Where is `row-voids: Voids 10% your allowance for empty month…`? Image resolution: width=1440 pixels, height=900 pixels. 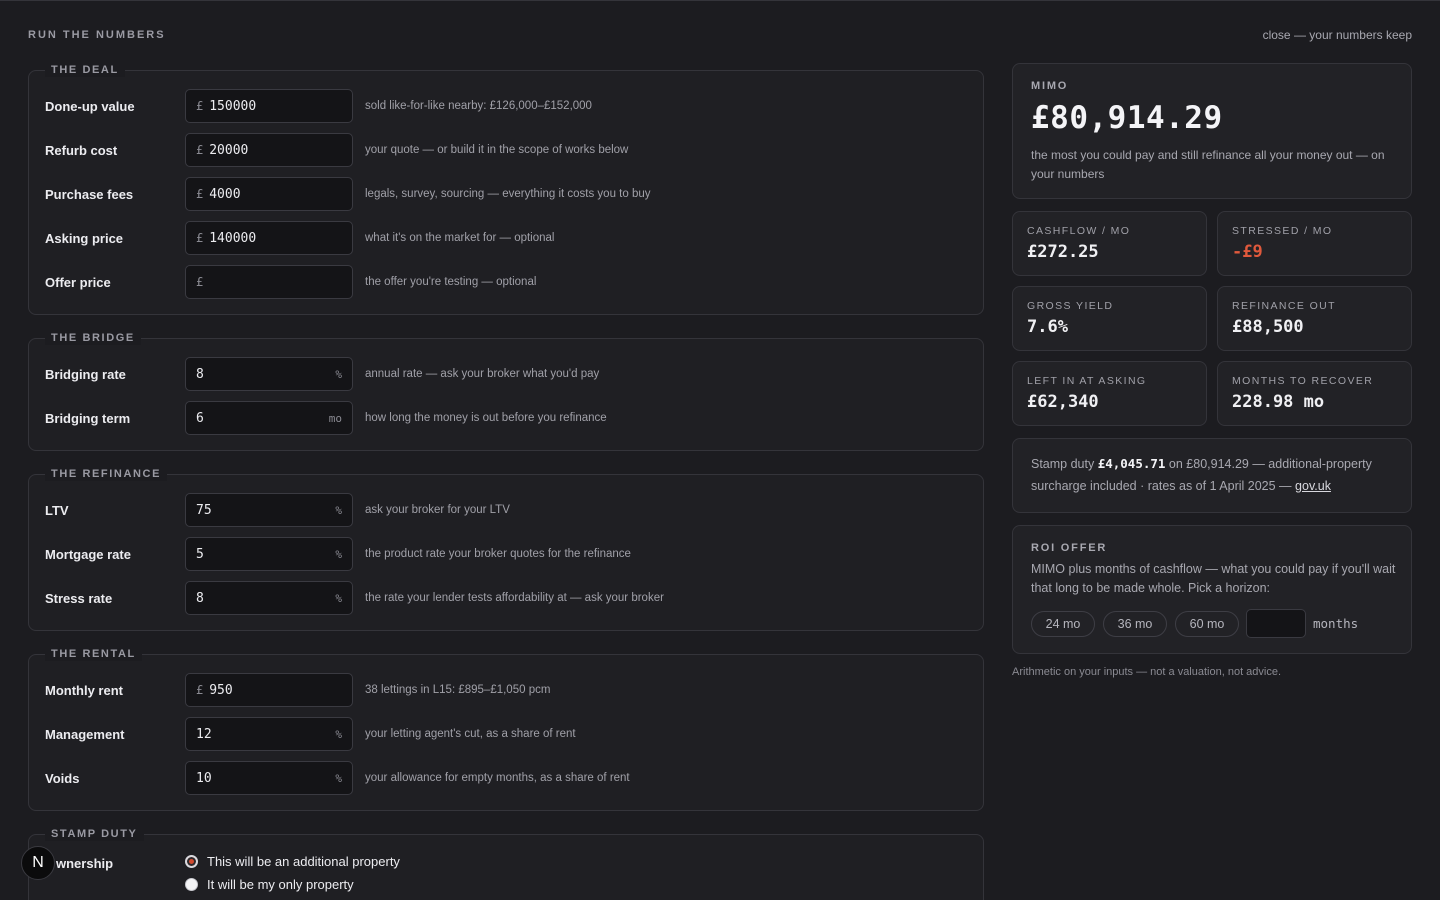
row-voids: Voids 10% your allowance for empty month… is located at coordinates (506, 778).